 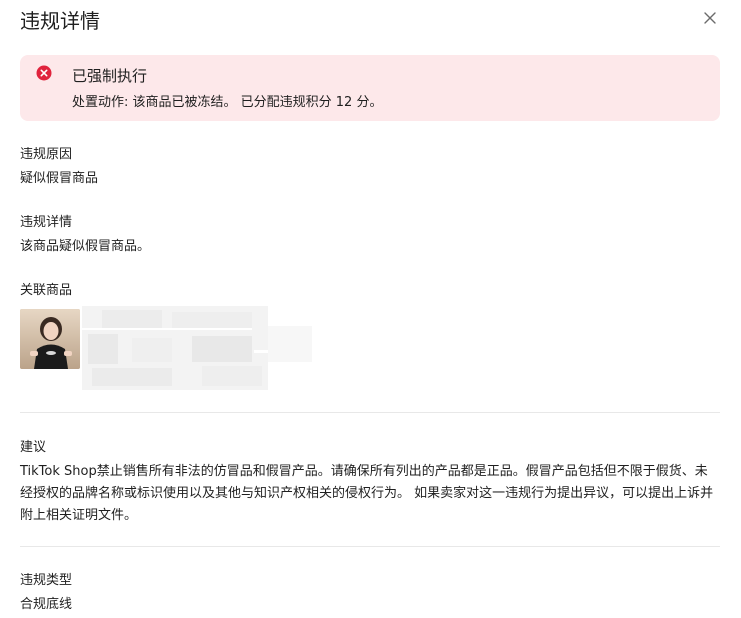 I want to click on dialog-title: 违规详情, so click(x=60, y=21).